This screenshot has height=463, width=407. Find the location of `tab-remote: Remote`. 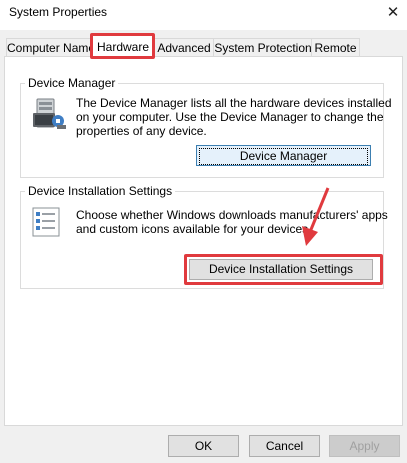

tab-remote: Remote is located at coordinates (335, 47).